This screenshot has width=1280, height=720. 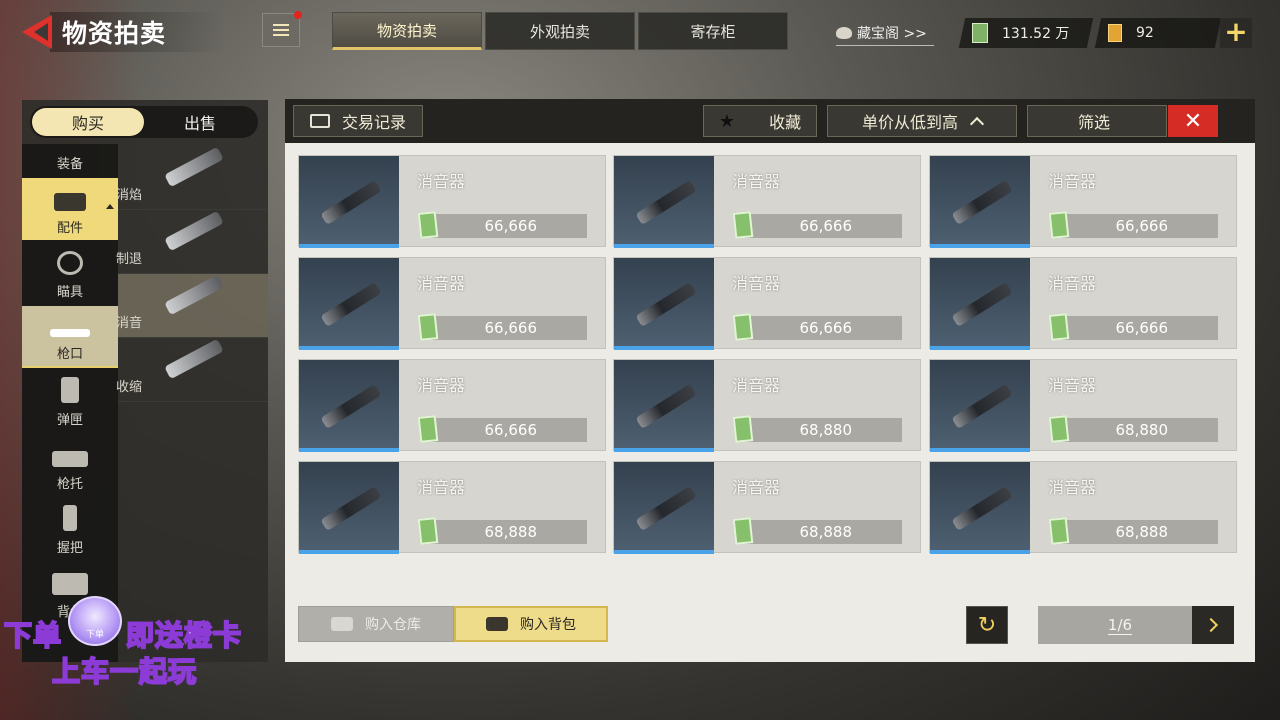 I want to click on compensator-icon, so click(x=194, y=231).